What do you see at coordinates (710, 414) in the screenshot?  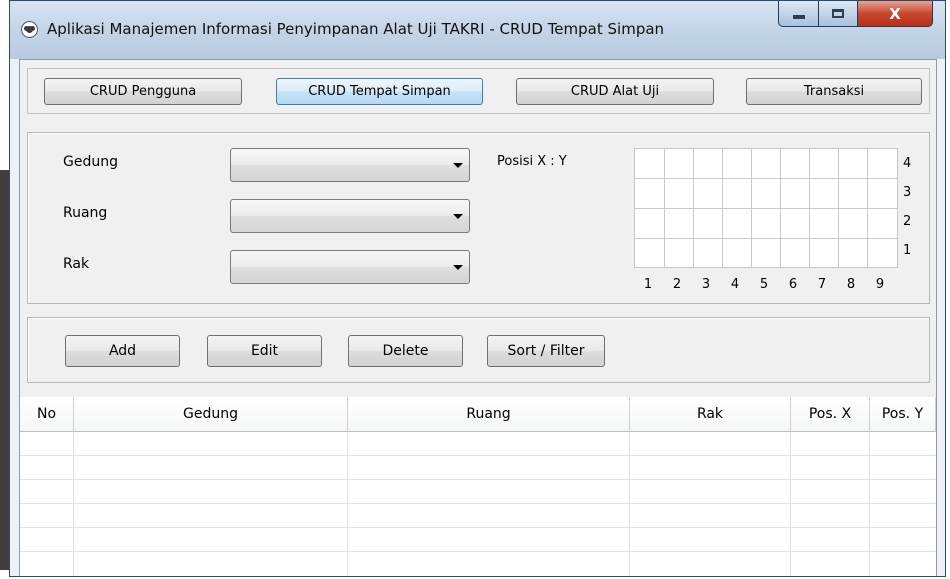 I see `column-header-rak: Rak` at bounding box center [710, 414].